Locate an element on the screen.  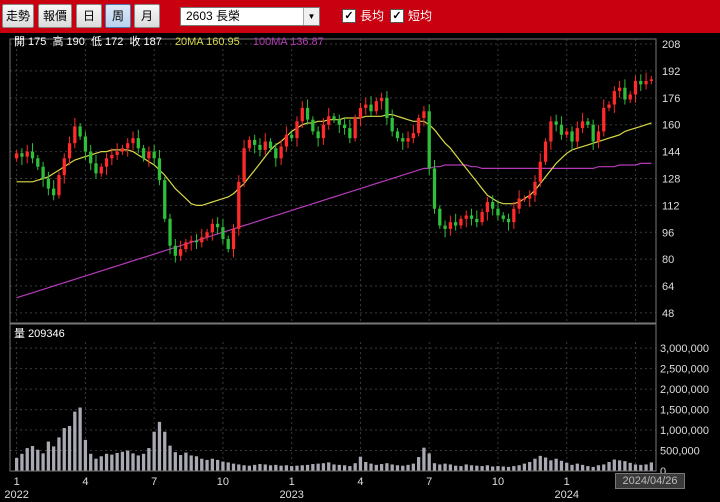
weekly-button: 周 is located at coordinates (118, 16).